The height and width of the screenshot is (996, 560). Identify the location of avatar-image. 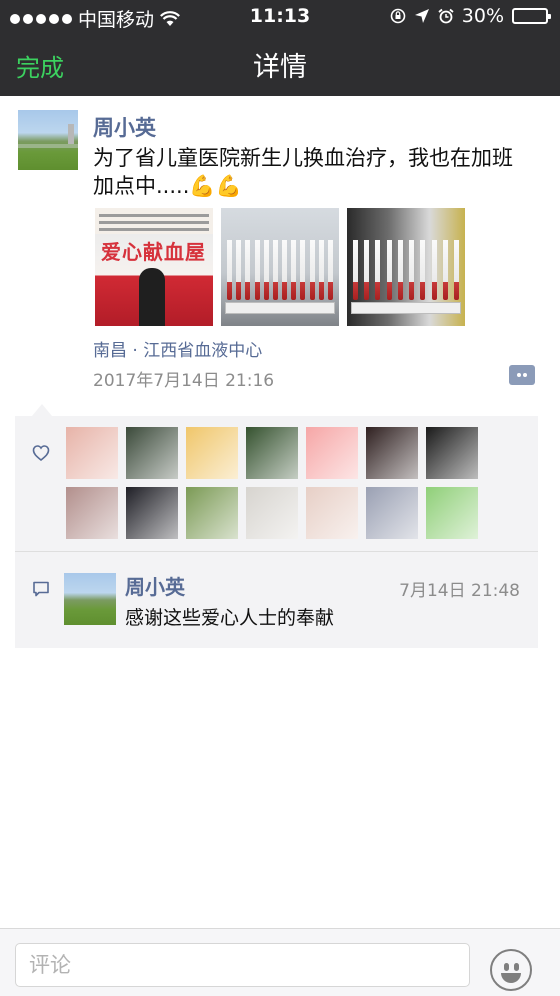
(48, 140).